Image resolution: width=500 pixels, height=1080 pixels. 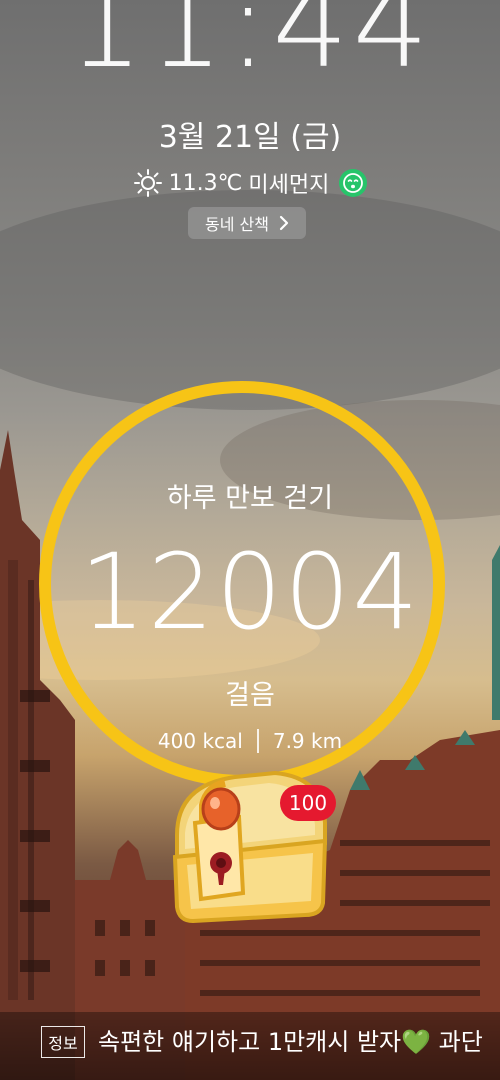 What do you see at coordinates (257, 741) in the screenshot?
I see `stats-divider` at bounding box center [257, 741].